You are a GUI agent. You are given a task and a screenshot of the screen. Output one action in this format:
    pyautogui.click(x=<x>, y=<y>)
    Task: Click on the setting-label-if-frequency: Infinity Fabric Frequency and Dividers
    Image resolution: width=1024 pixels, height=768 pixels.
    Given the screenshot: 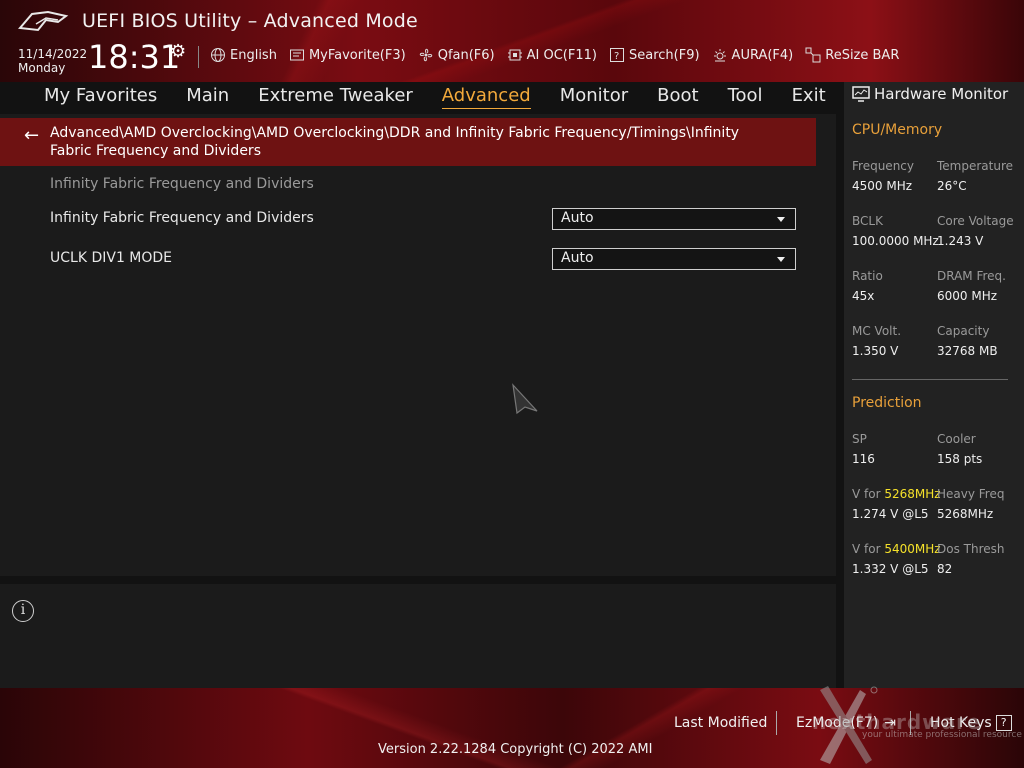 What is the action you would take?
    pyautogui.click(x=182, y=218)
    